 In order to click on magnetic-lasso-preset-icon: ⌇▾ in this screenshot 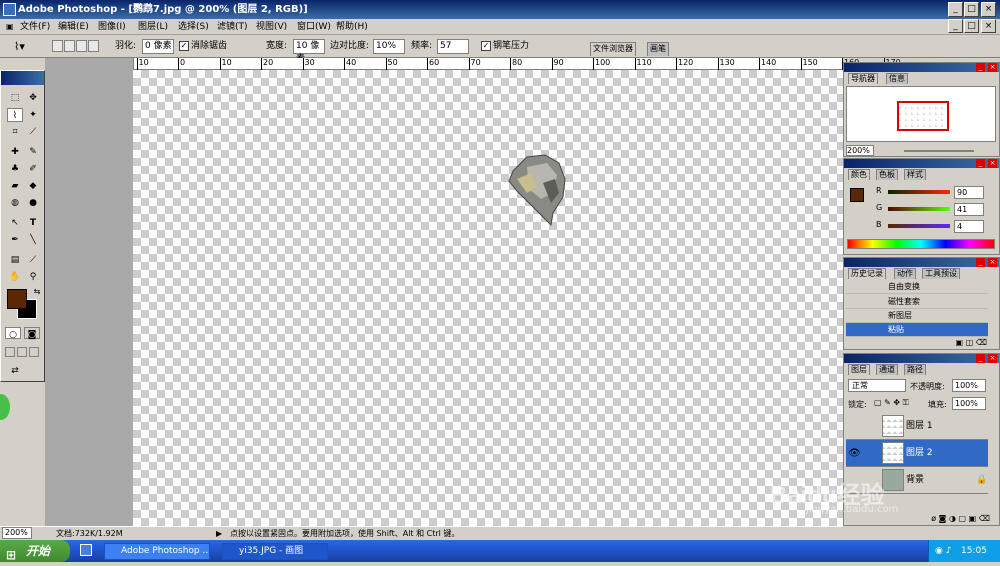, I will do `click(19, 46)`.